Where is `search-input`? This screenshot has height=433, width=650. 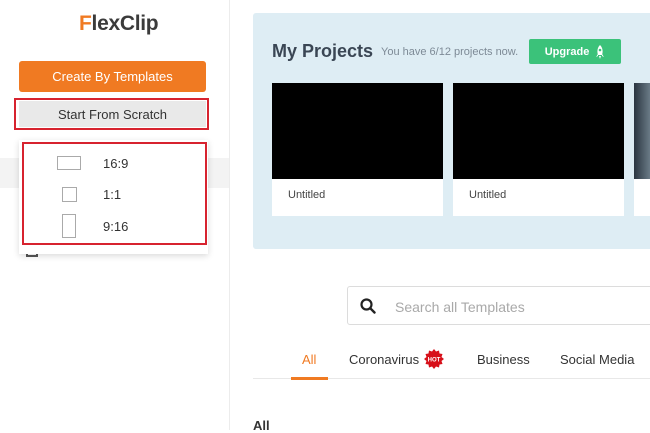 search-input is located at coordinates (521, 307).